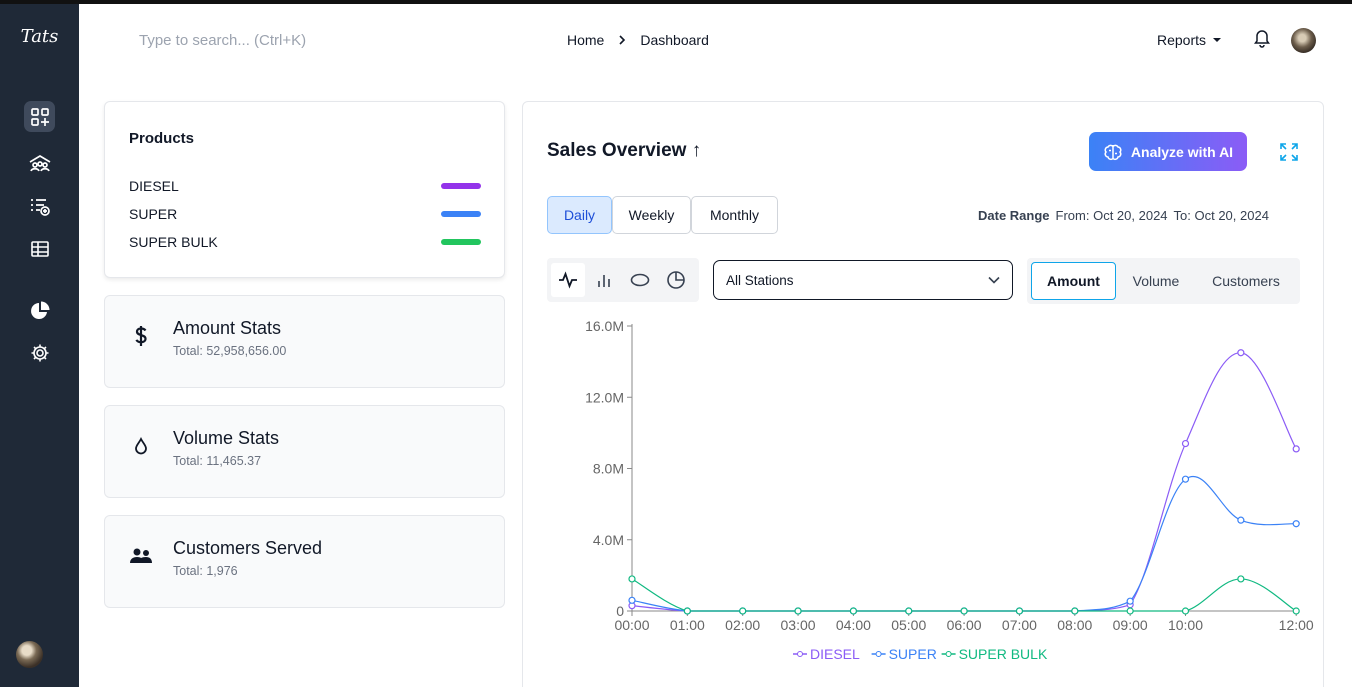 This screenshot has width=1352, height=687. What do you see at coordinates (604, 326) in the screenshot?
I see `y-tick-label: 16.0M` at bounding box center [604, 326].